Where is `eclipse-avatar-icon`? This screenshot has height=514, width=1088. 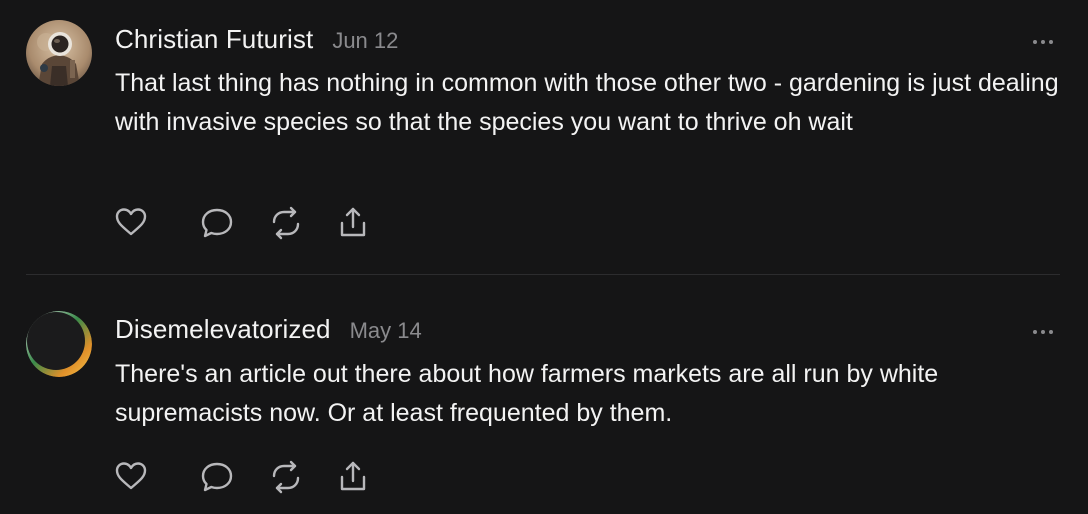 eclipse-avatar-icon is located at coordinates (59, 344).